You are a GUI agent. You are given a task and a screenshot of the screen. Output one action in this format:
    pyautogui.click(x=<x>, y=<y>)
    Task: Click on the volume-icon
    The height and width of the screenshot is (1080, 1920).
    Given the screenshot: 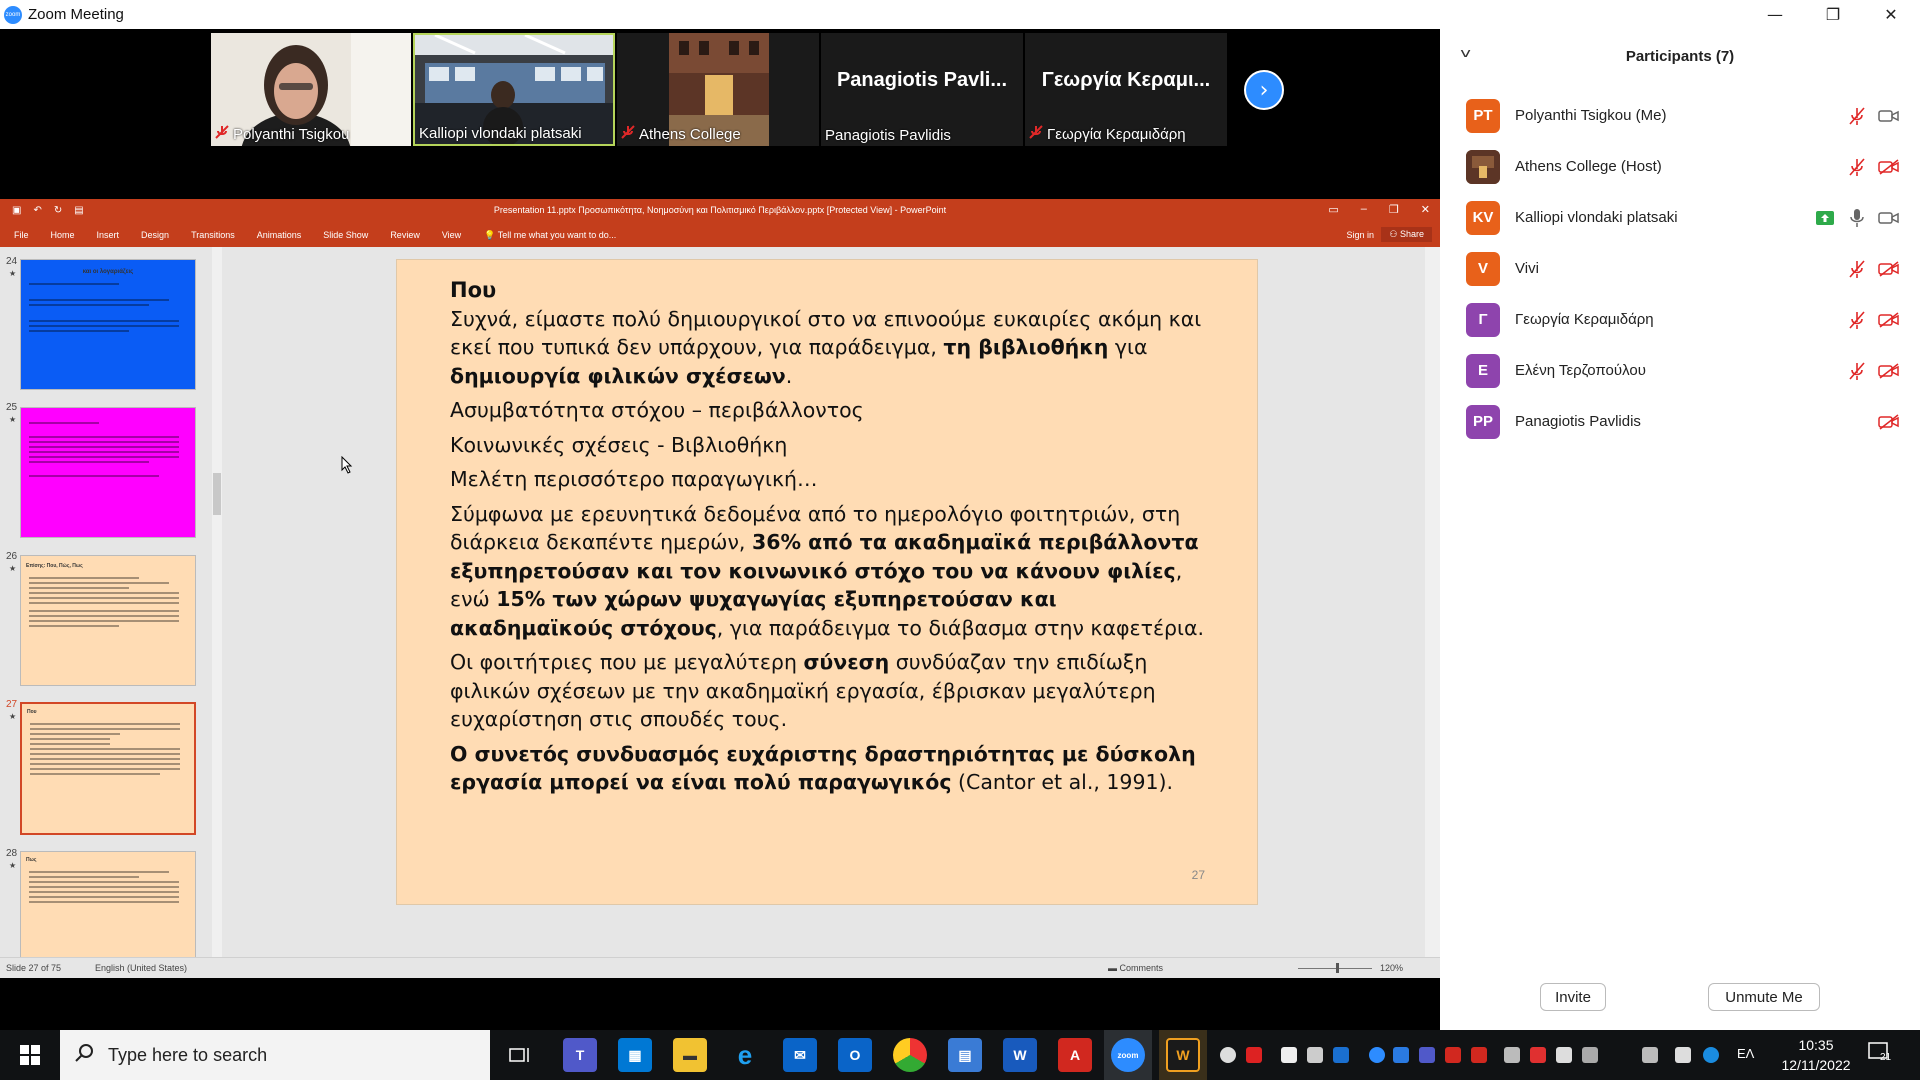 What is the action you would take?
    pyautogui.click(x=1650, y=1055)
    